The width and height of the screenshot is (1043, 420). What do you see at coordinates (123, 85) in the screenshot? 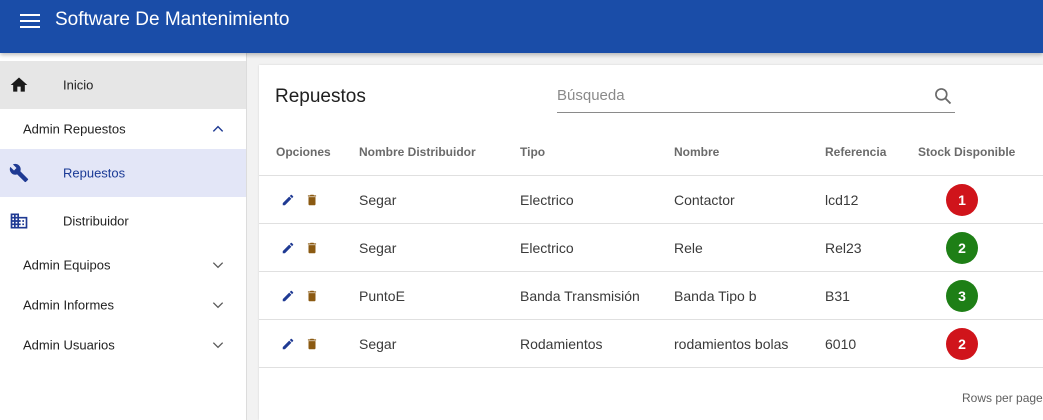
I see `sidebar-item-inicio: Inicio` at bounding box center [123, 85].